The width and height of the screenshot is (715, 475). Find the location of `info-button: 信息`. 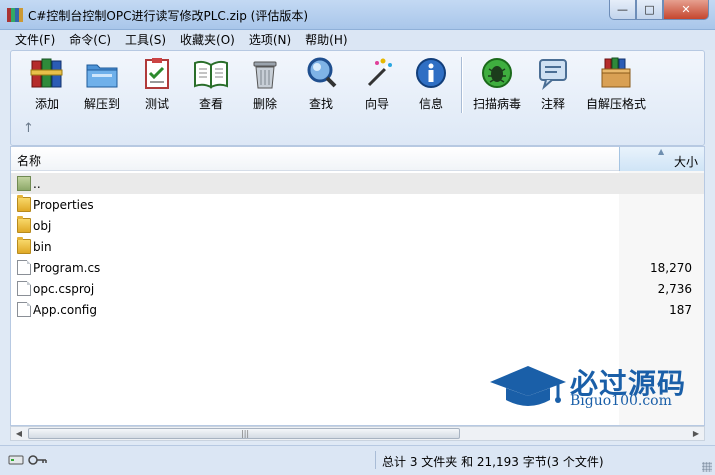

info-button: 信息 is located at coordinates (431, 84).